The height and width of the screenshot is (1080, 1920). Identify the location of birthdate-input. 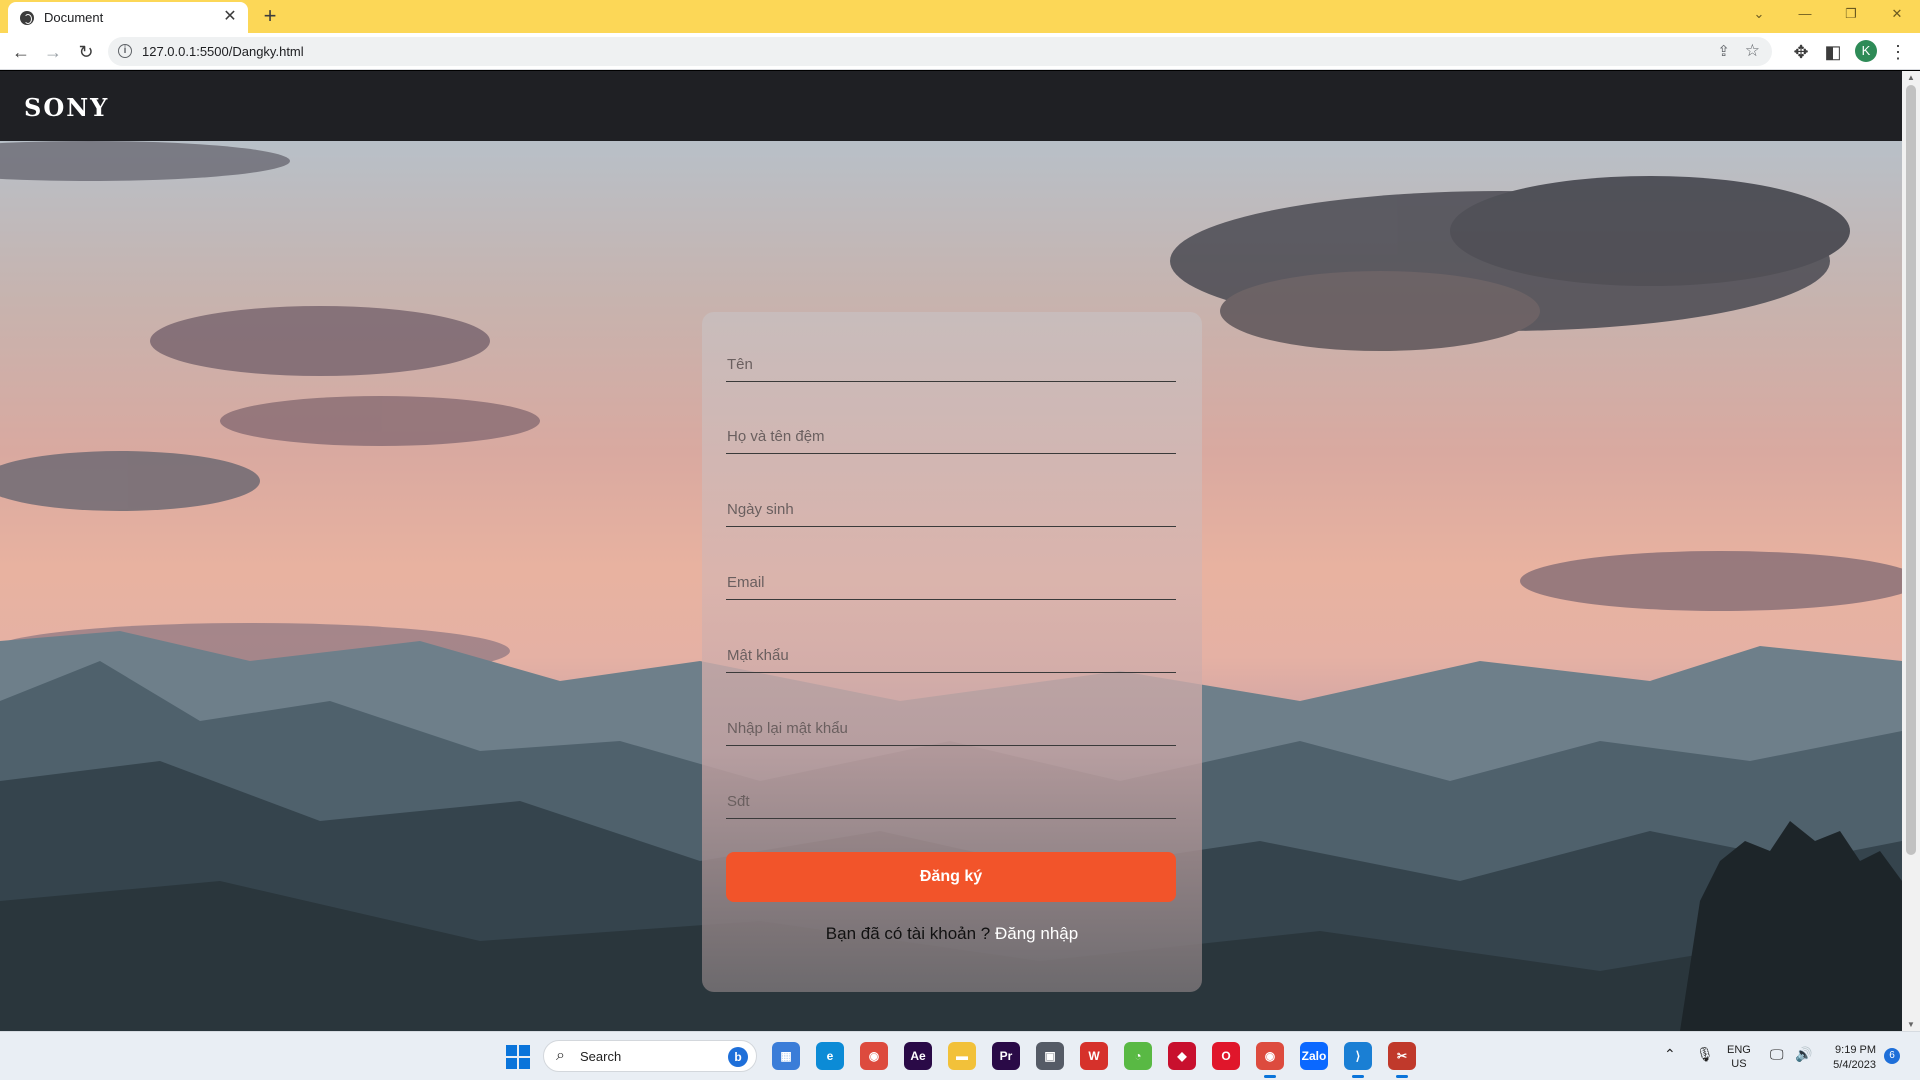
(951, 504).